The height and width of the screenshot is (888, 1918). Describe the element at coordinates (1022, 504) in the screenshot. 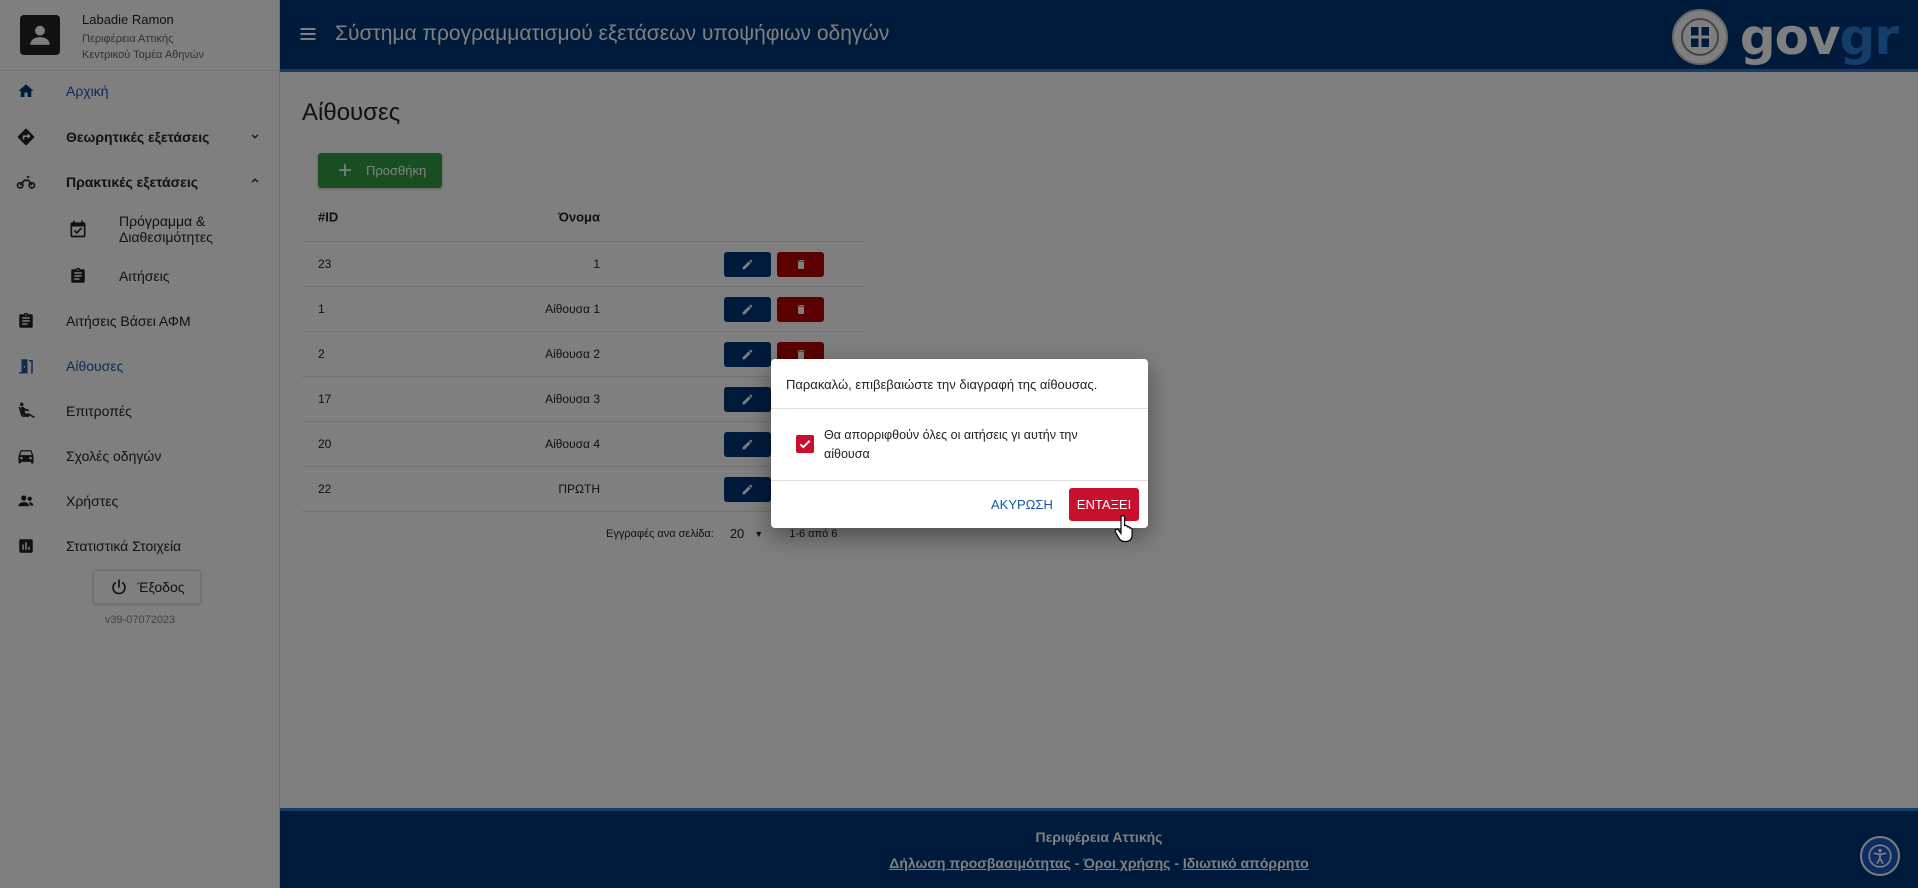

I see `cancel-button: ΑΚΥΡΩΣΗ` at that location.